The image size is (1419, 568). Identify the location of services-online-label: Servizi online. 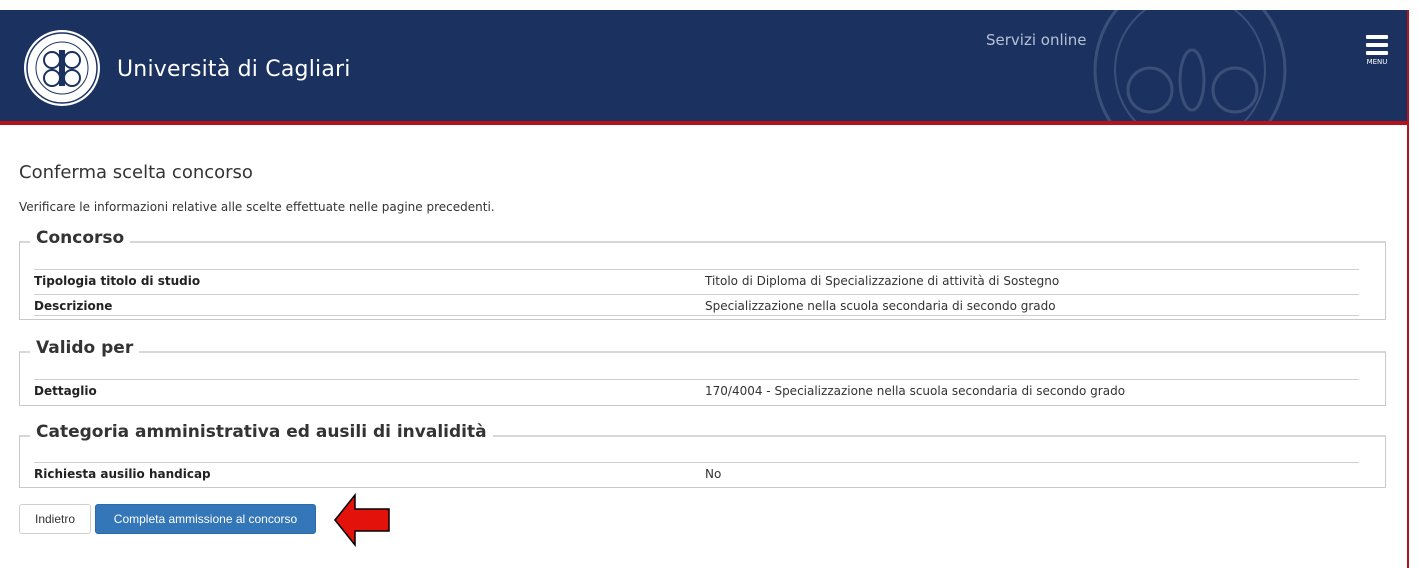
(1036, 40).